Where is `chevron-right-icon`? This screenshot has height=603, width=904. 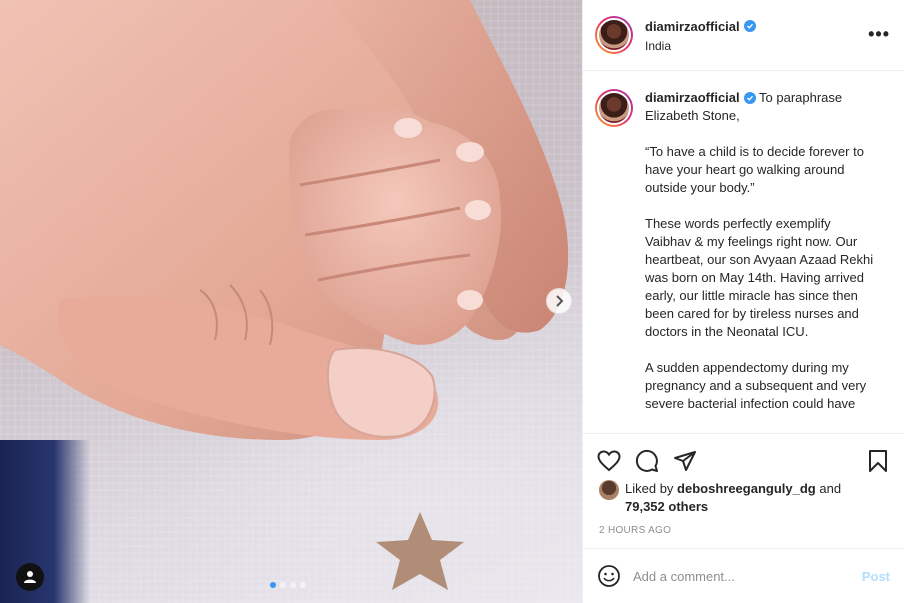 chevron-right-icon is located at coordinates (560, 301).